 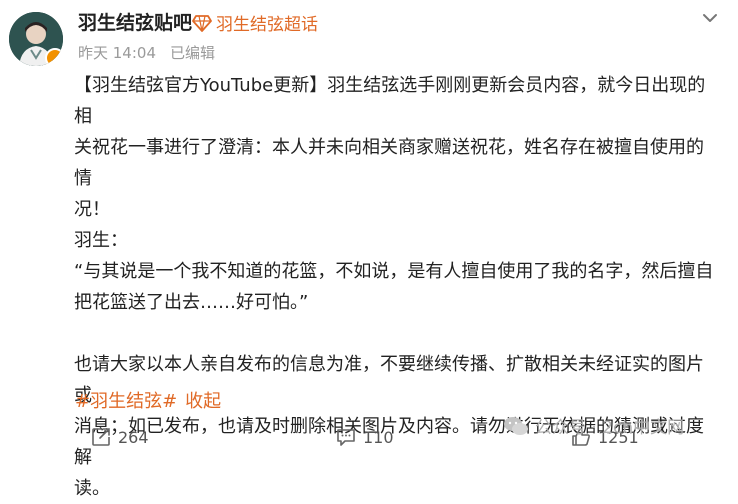 What do you see at coordinates (117, 53) in the screenshot?
I see `post-time: 昨天 14:04` at bounding box center [117, 53].